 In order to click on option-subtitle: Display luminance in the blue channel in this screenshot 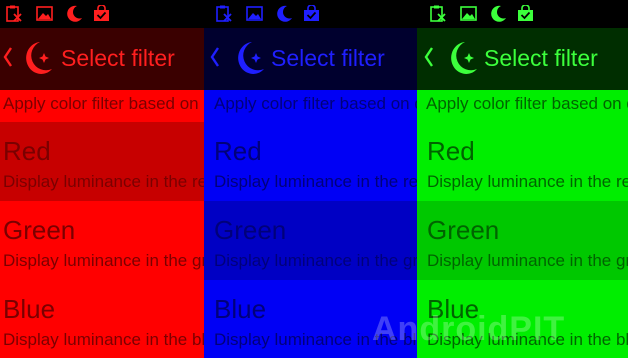, I will do `click(103, 339)`.